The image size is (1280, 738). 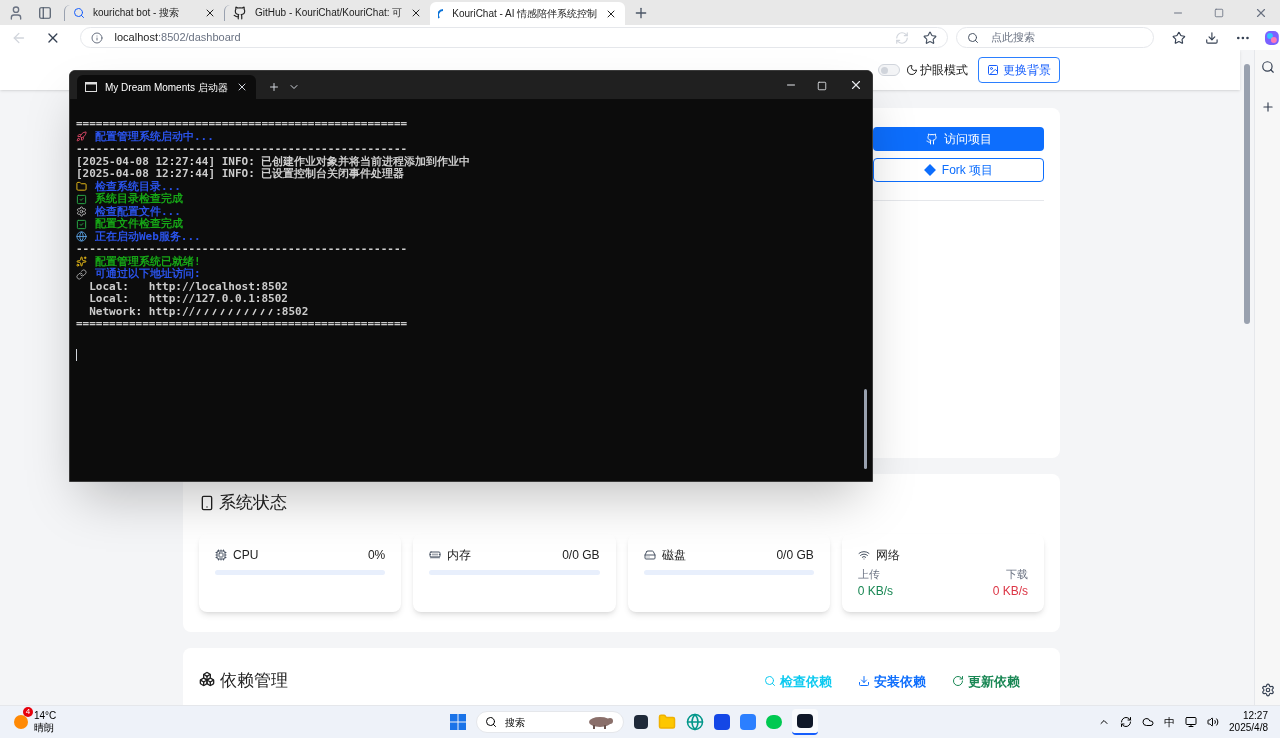 I want to click on download-speed: 0 KB/s, so click(x=1010, y=591).